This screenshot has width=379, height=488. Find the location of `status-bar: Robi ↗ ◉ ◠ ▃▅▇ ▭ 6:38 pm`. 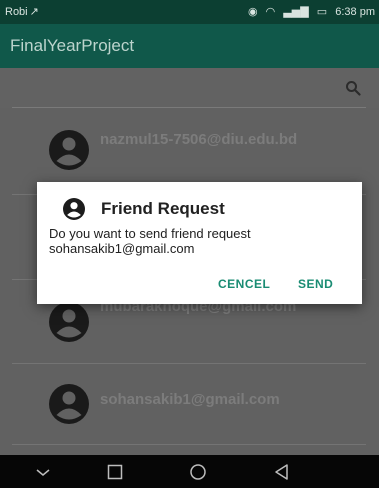

status-bar: Robi ↗ ◉ ◠ ▃▅▇ ▭ 6:38 pm is located at coordinates (189, 12).